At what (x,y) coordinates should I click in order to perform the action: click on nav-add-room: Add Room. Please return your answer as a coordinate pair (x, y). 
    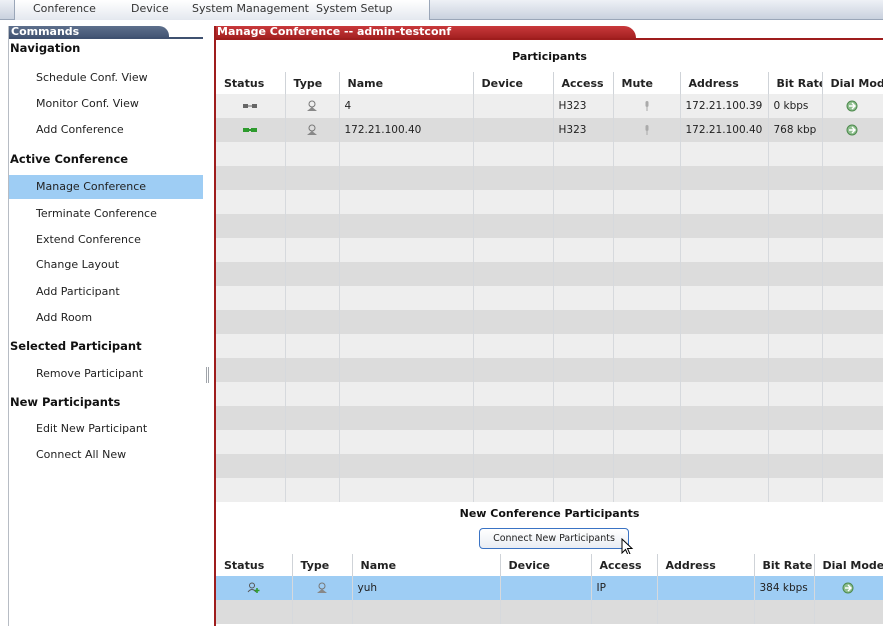
    Looking at the image, I should click on (106, 318).